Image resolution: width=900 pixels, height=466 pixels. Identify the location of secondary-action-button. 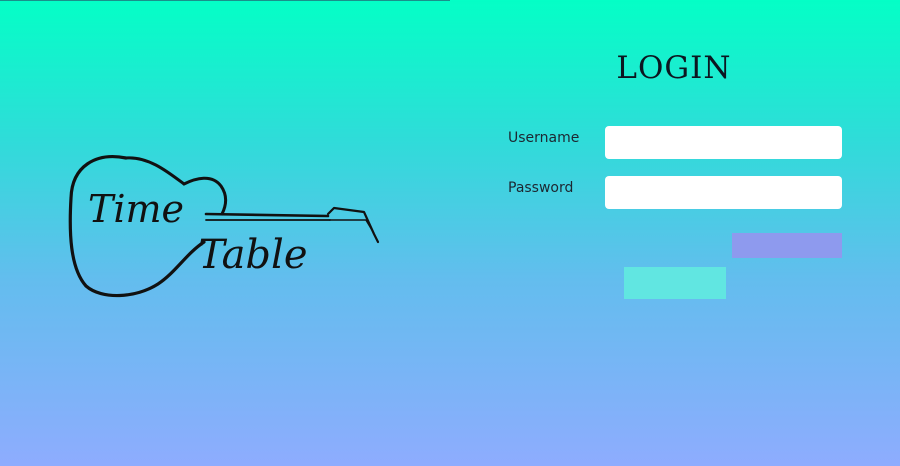
(675, 283).